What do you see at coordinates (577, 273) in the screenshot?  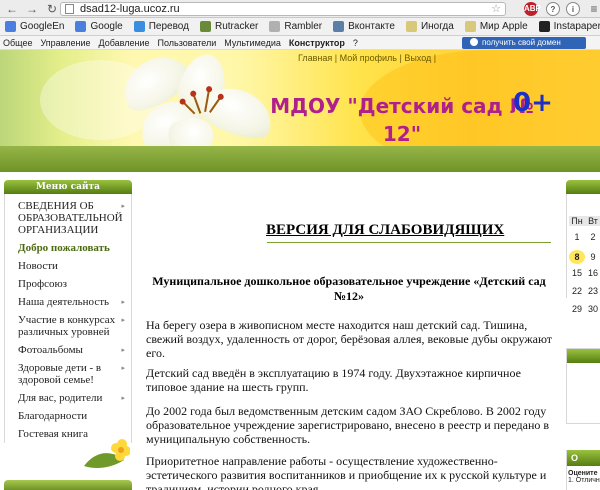 I see `calendar-day: 15` at bounding box center [577, 273].